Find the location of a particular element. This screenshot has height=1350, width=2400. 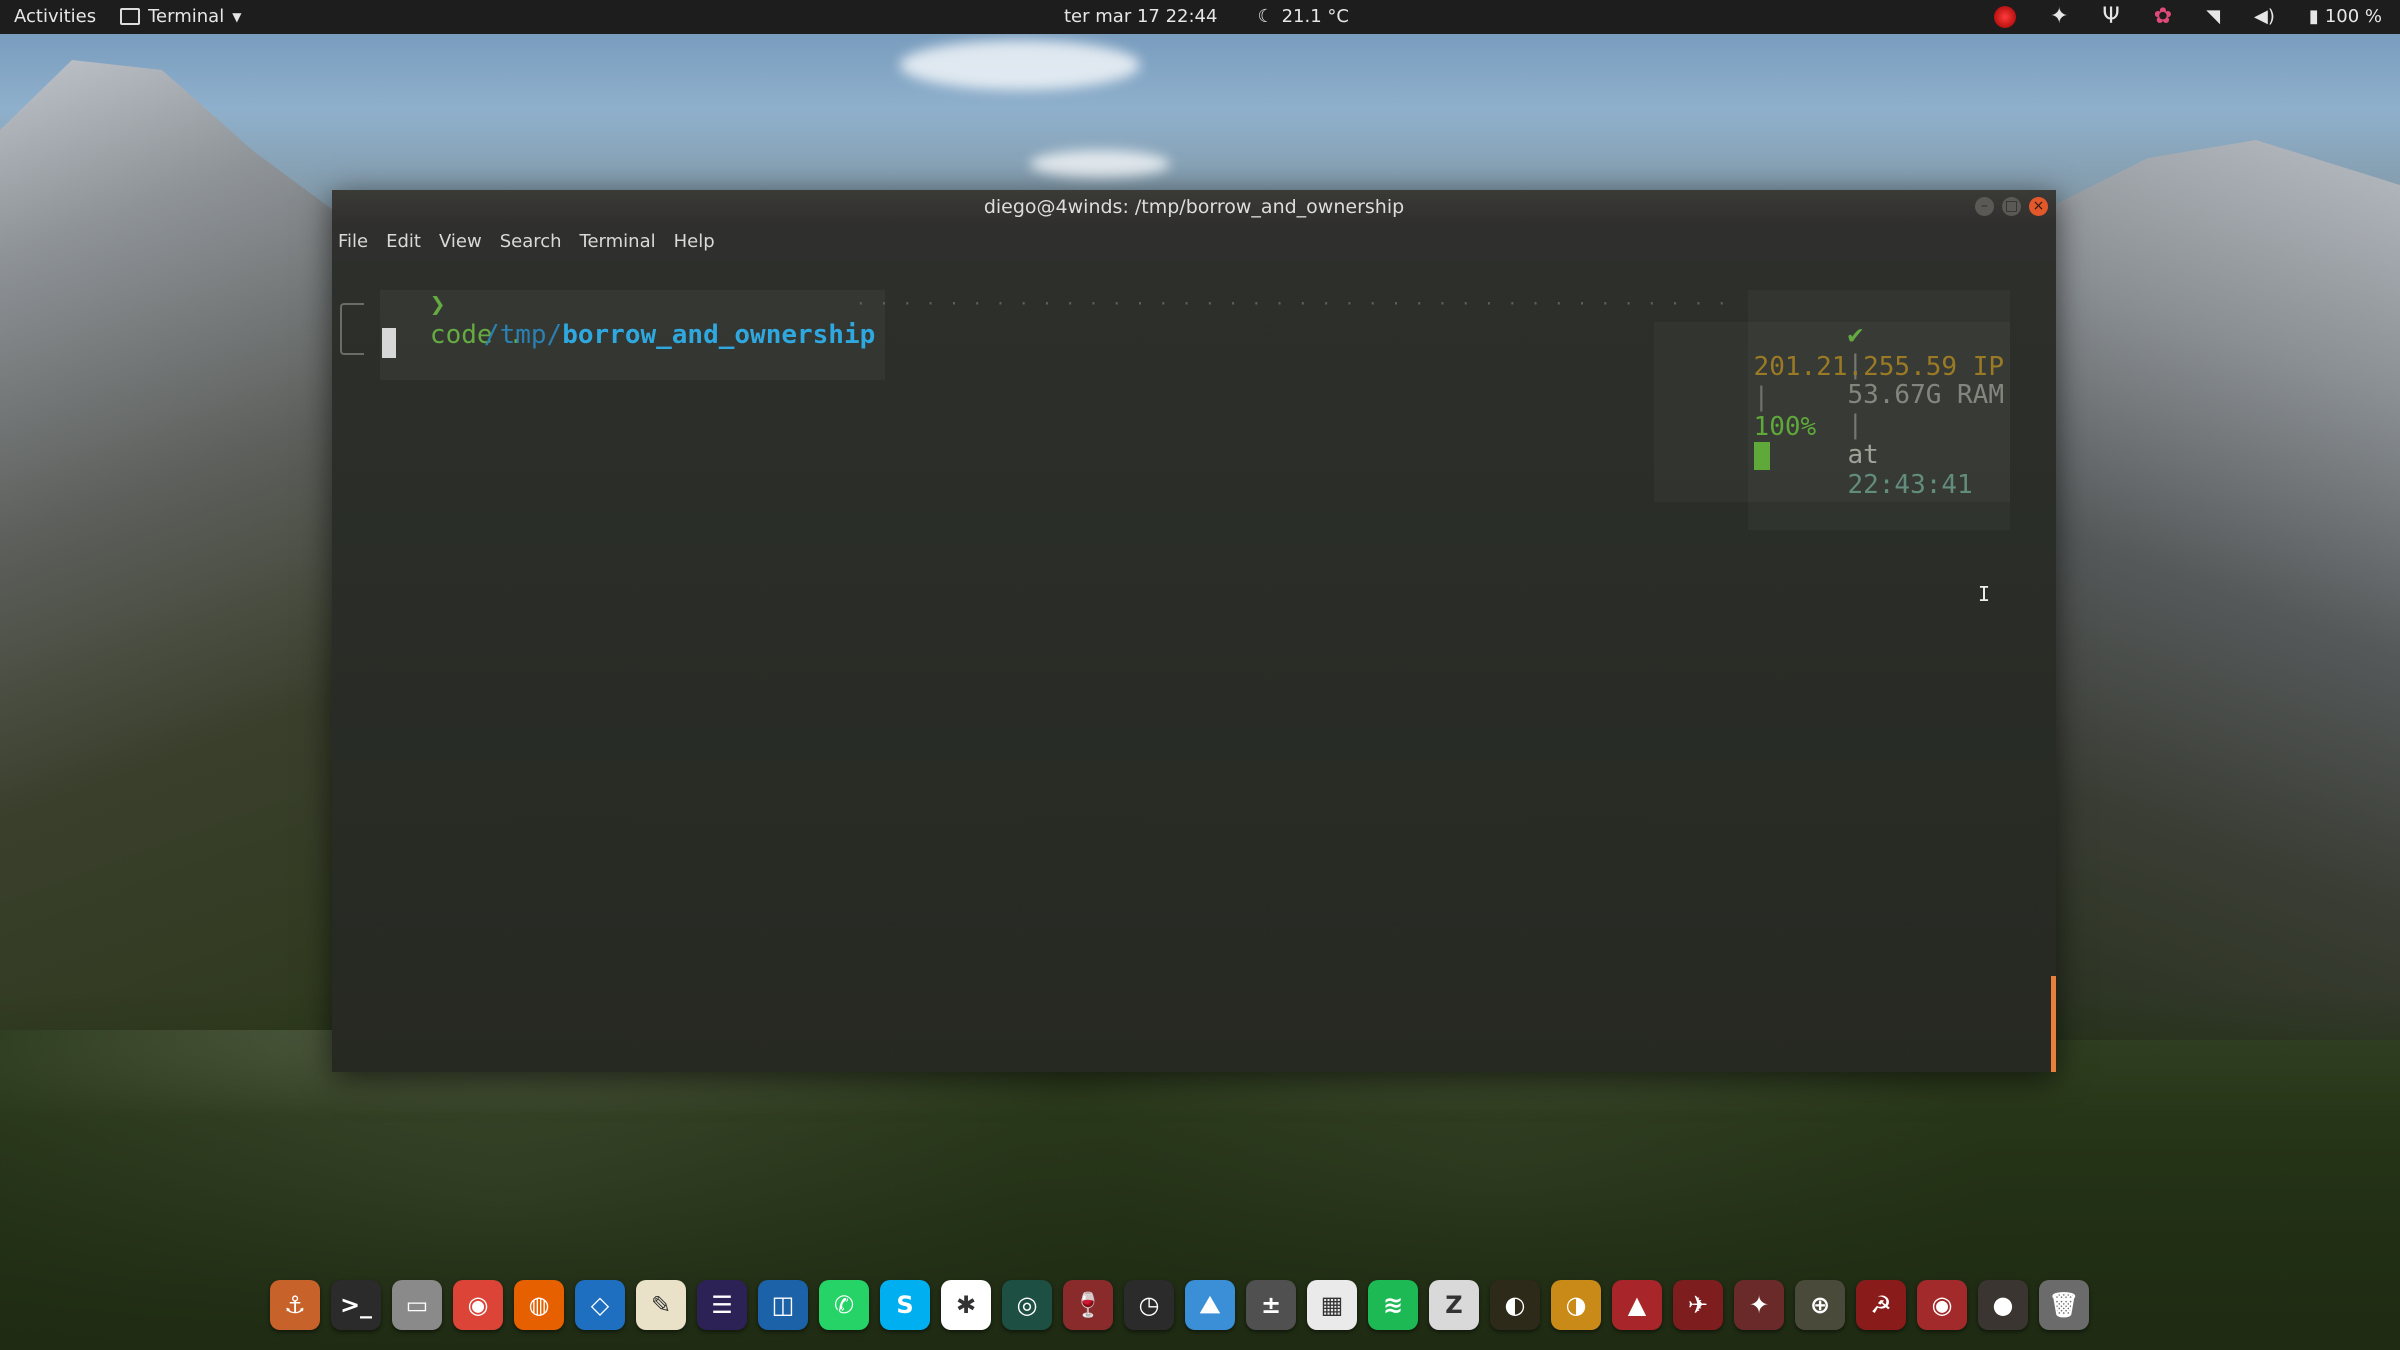

dock-glyph: ⚓ is located at coordinates (295, 1305).